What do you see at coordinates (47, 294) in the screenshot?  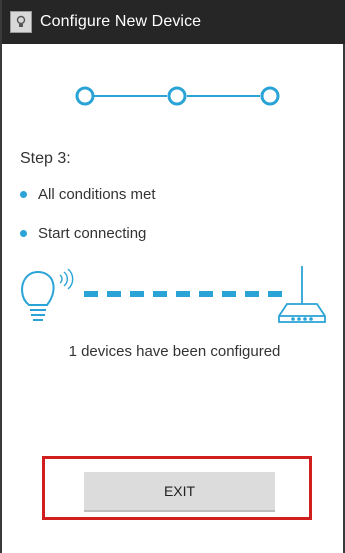 I see `lightbulb-icon` at bounding box center [47, 294].